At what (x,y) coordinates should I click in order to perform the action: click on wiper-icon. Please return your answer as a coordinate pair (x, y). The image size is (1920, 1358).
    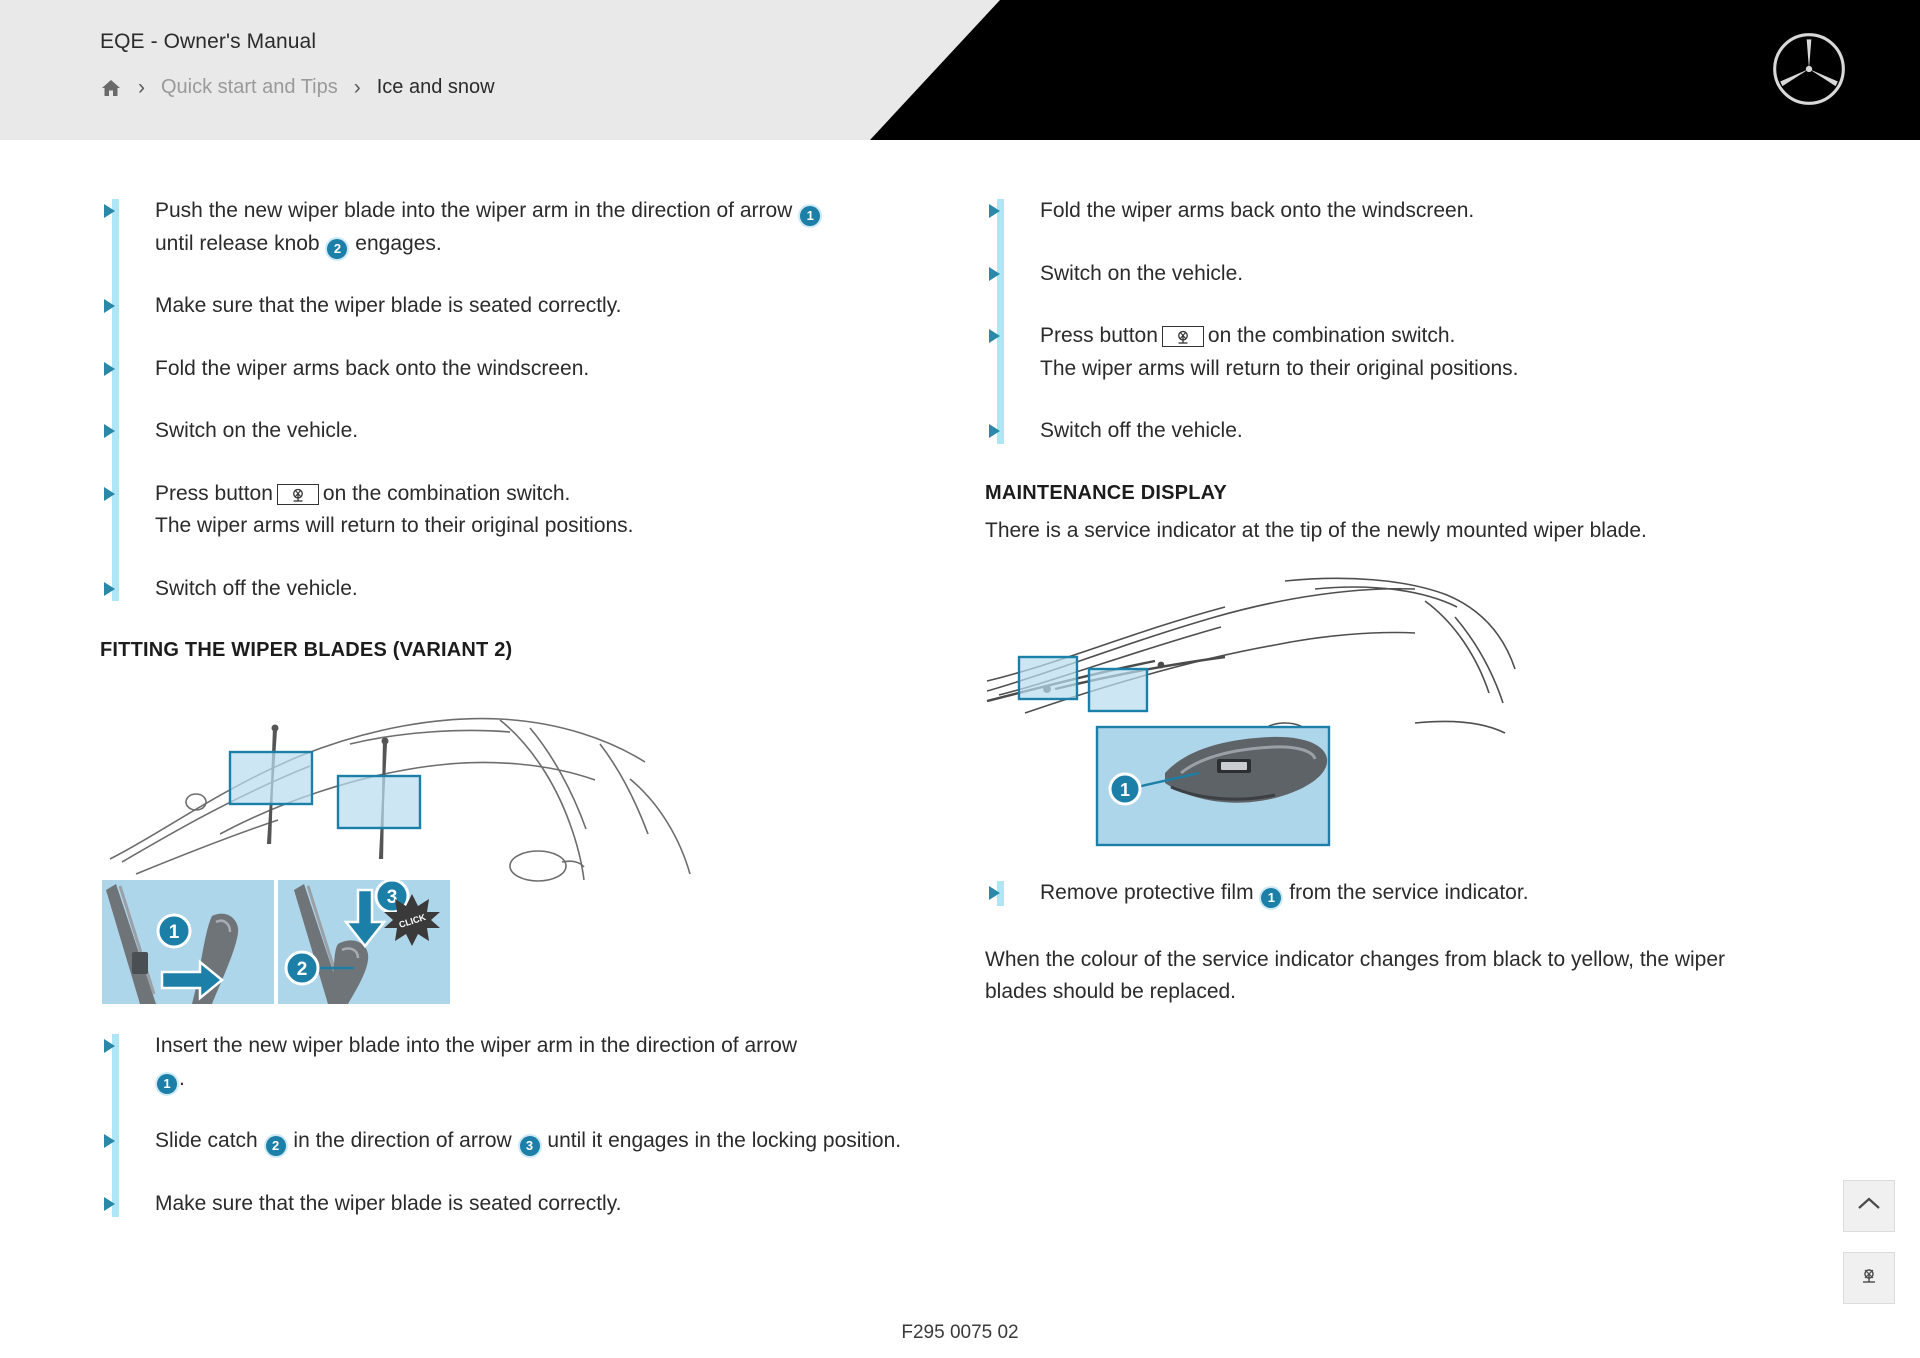
    Looking at the image, I should click on (1869, 1278).